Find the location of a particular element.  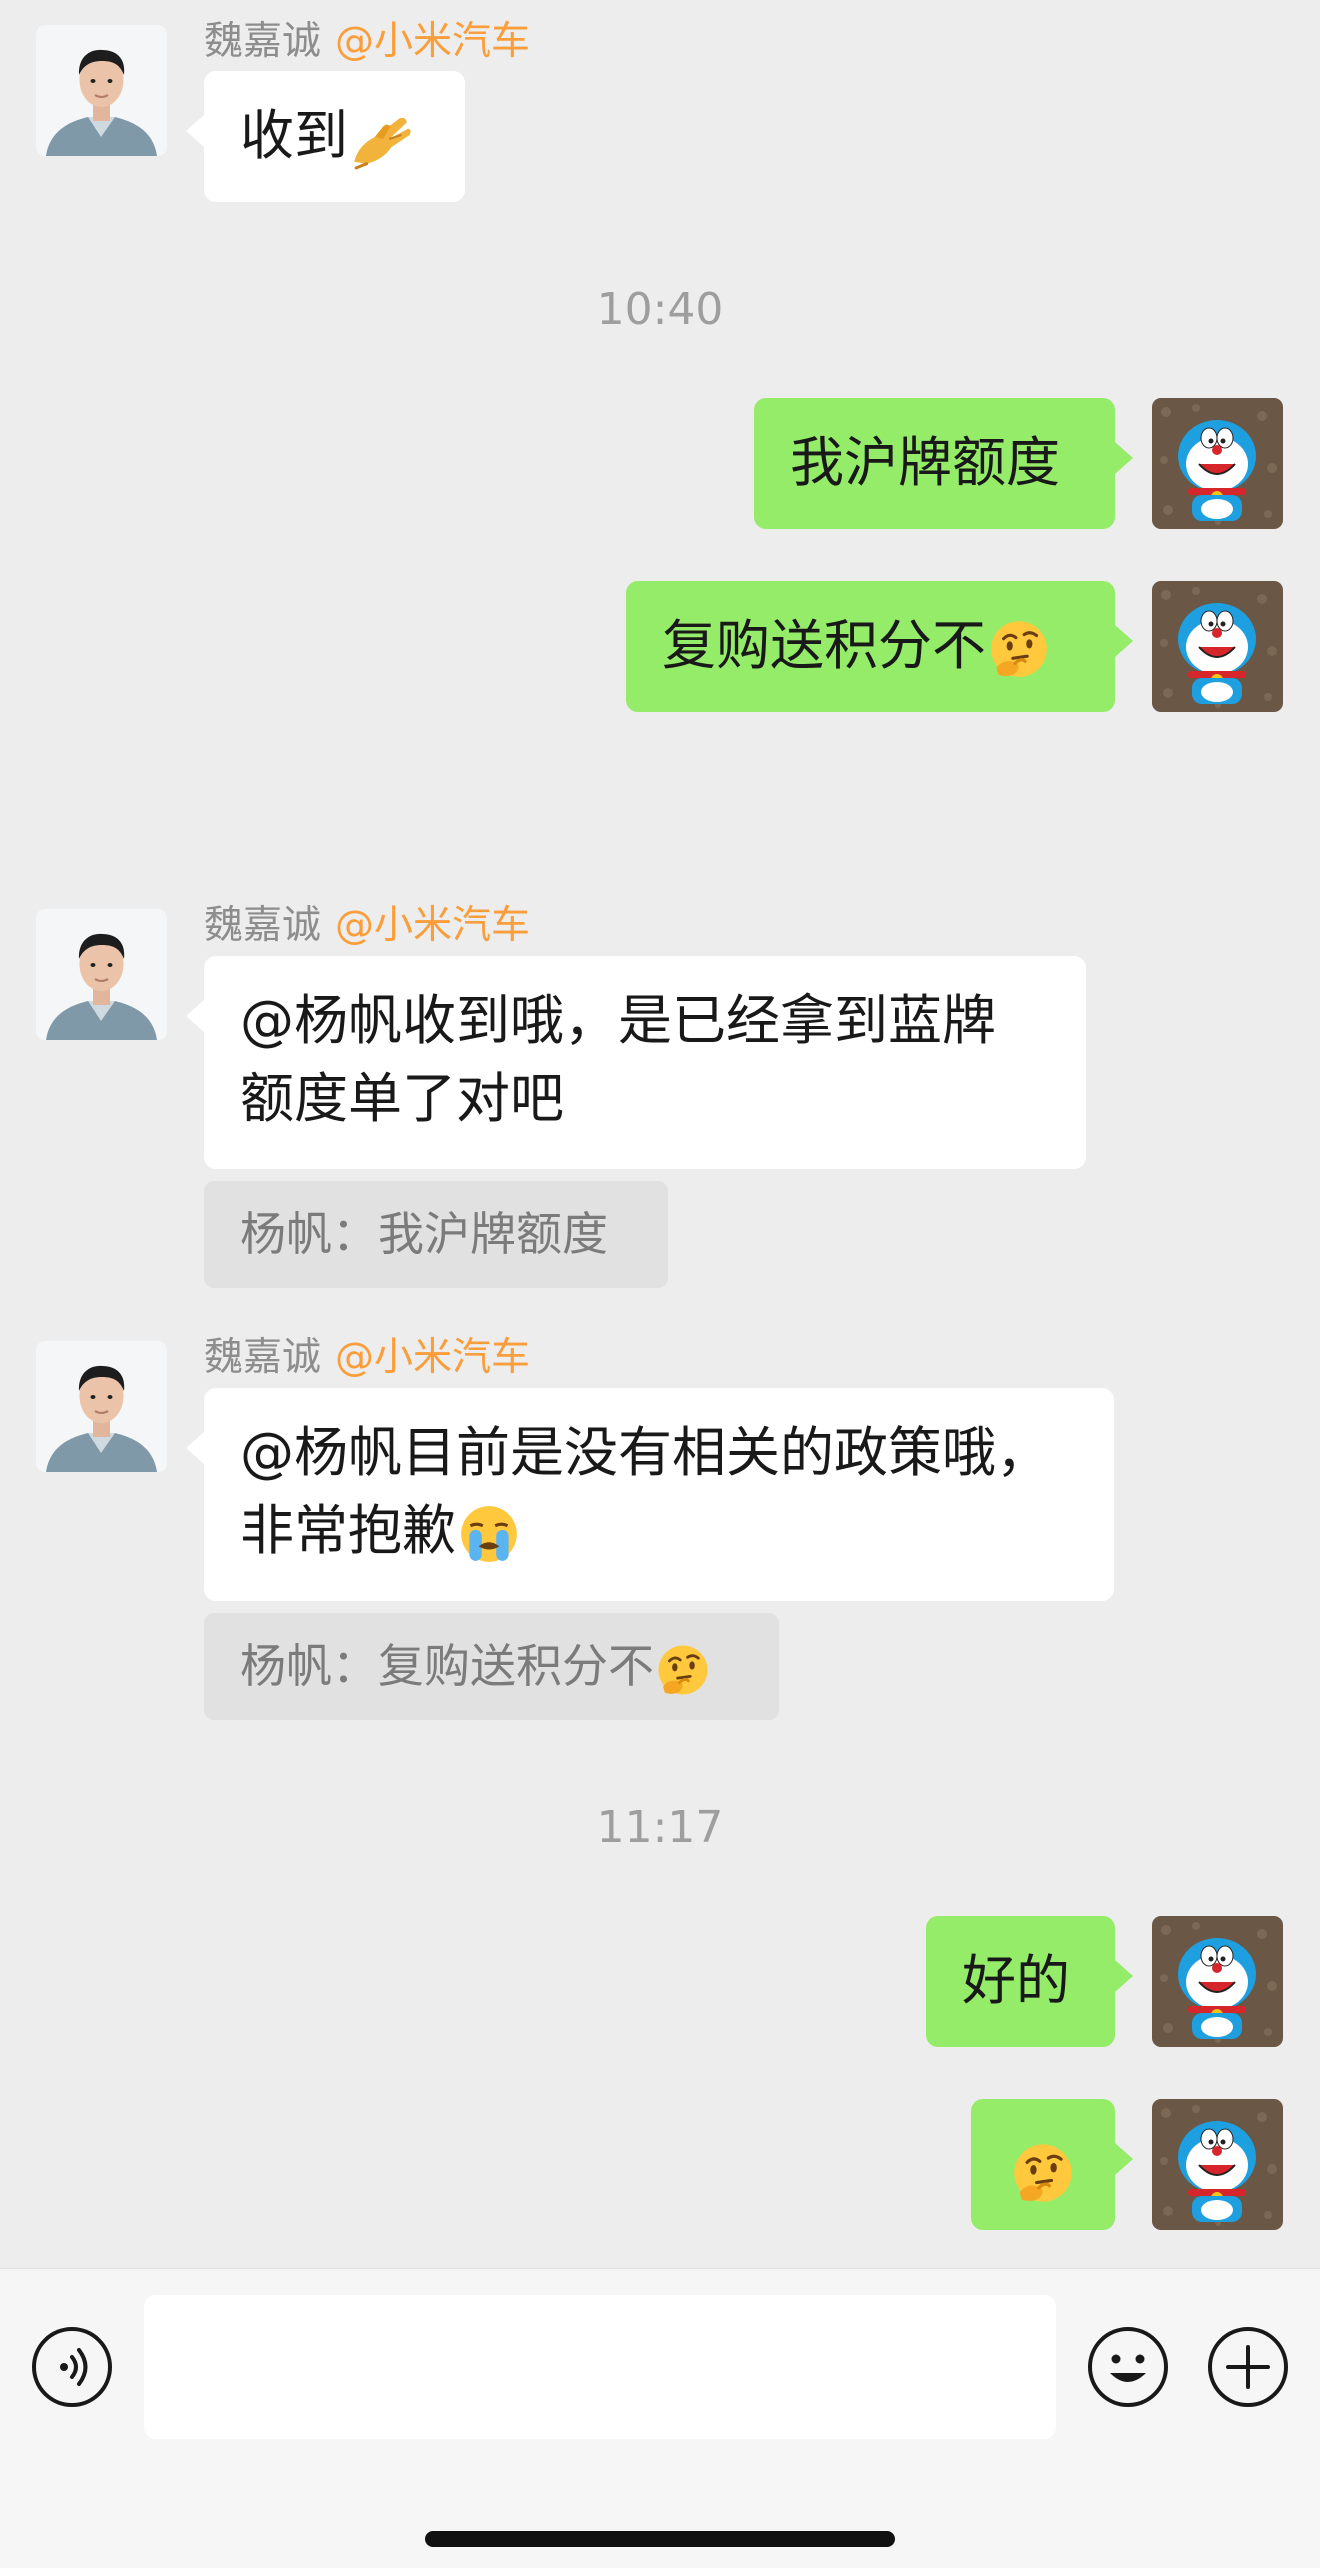

smiley-icon is located at coordinates (1128, 2367).